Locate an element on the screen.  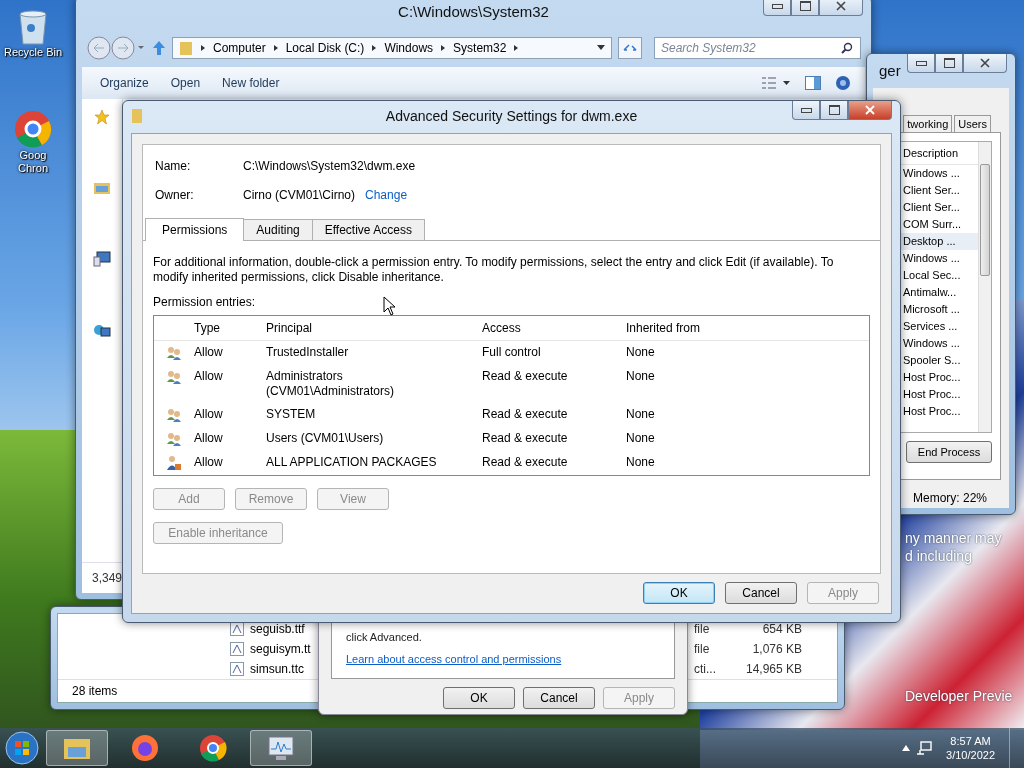
breadcrumb-item: Local Disk (C:) is located at coordinates (325, 48).